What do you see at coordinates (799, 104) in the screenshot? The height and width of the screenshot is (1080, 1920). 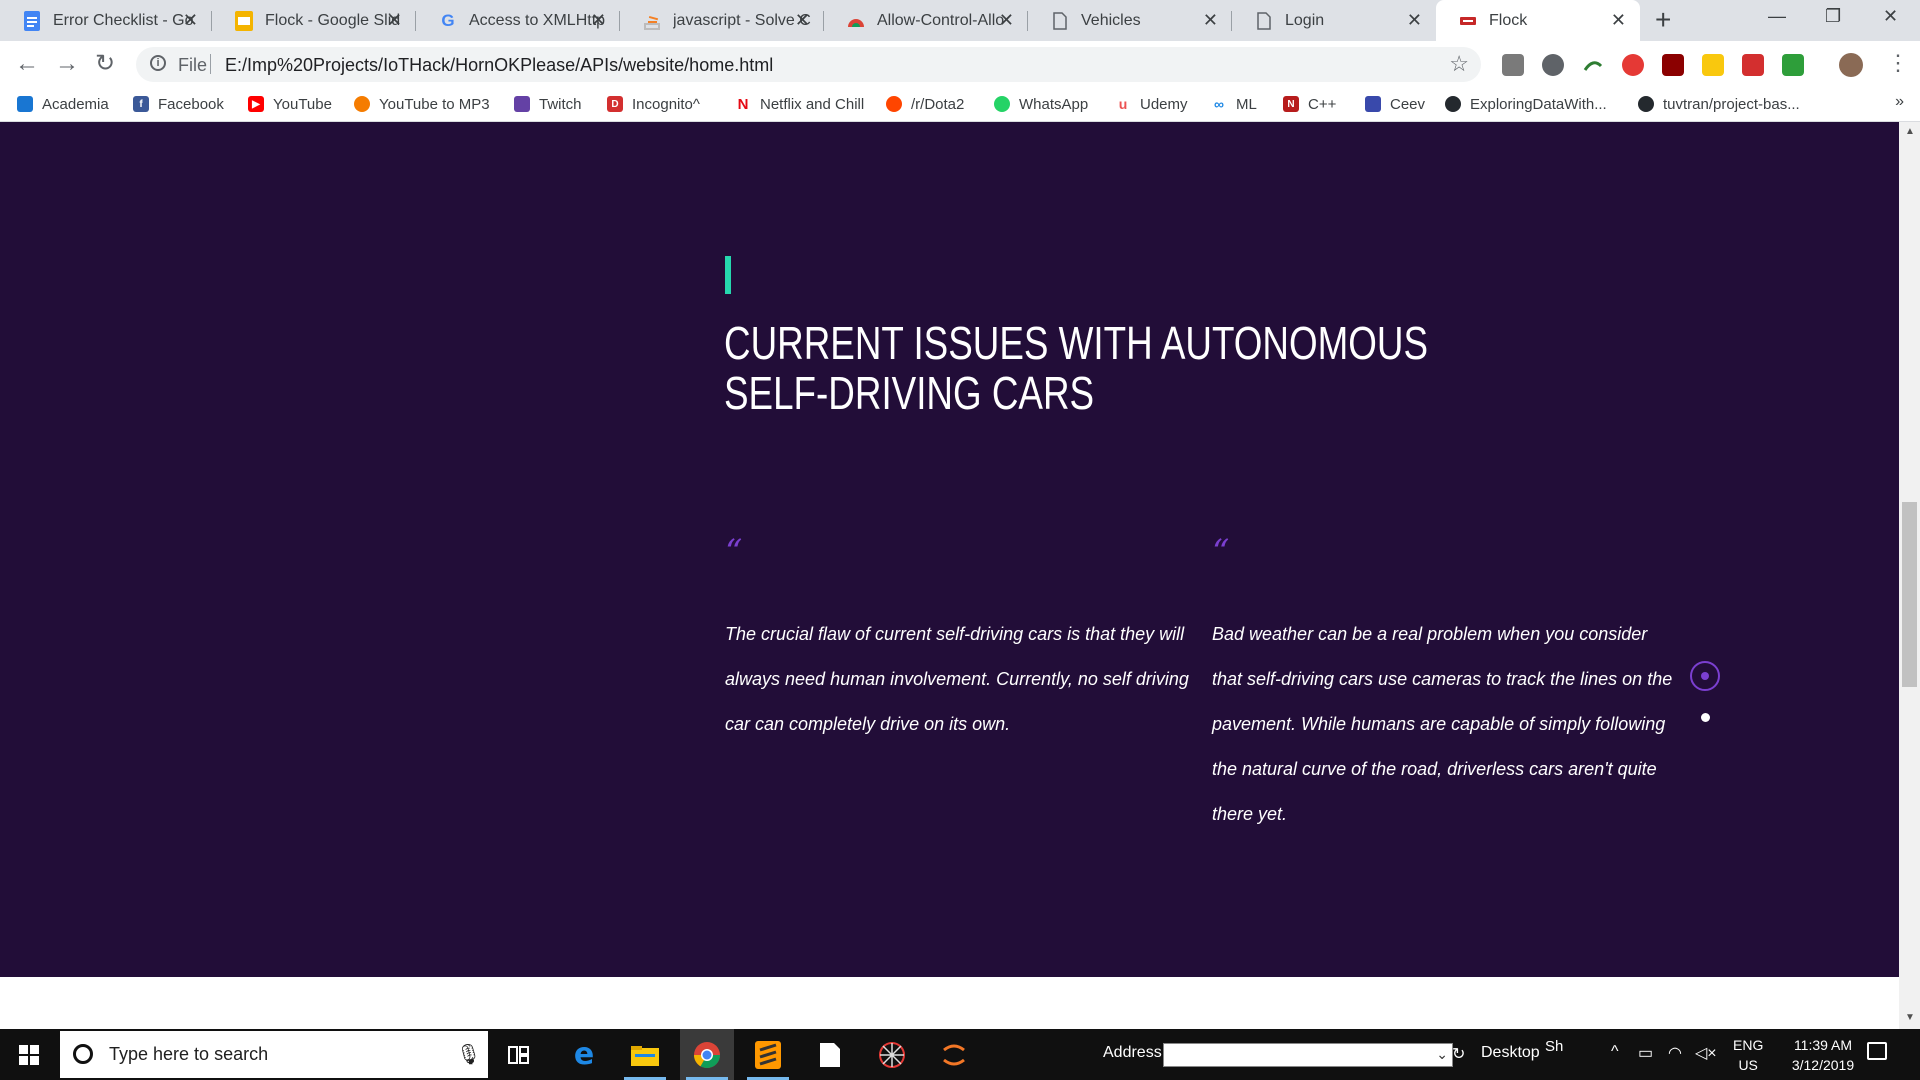 I see `bookmark-netflix: N Netflix and Chill` at bounding box center [799, 104].